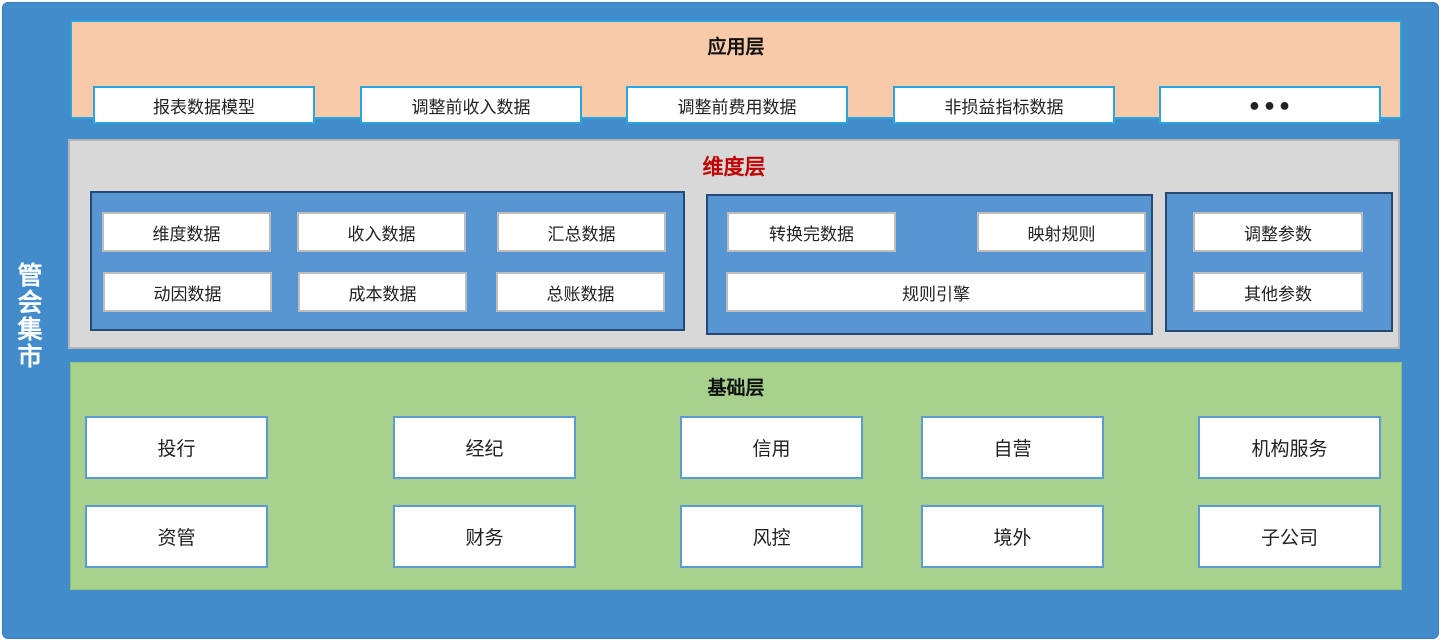  What do you see at coordinates (187, 292) in the screenshot?
I see `dim-item: 动因数据` at bounding box center [187, 292].